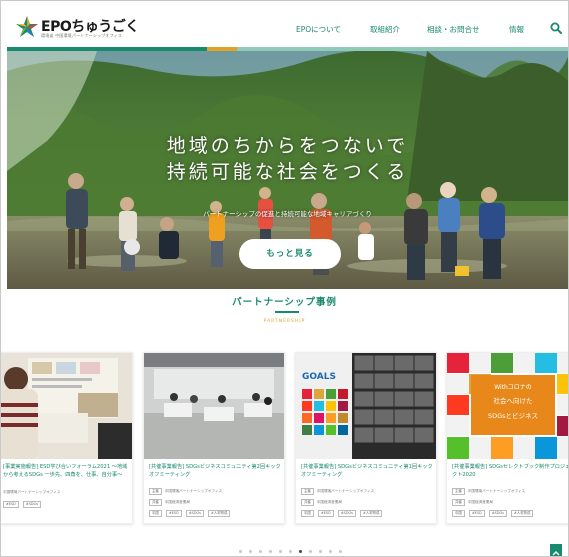 Image resolution: width=569 pixels, height=557 pixels. I want to click on logo-subtitle: 環境省 中国環境パートナーシップオフィス, so click(82, 35).